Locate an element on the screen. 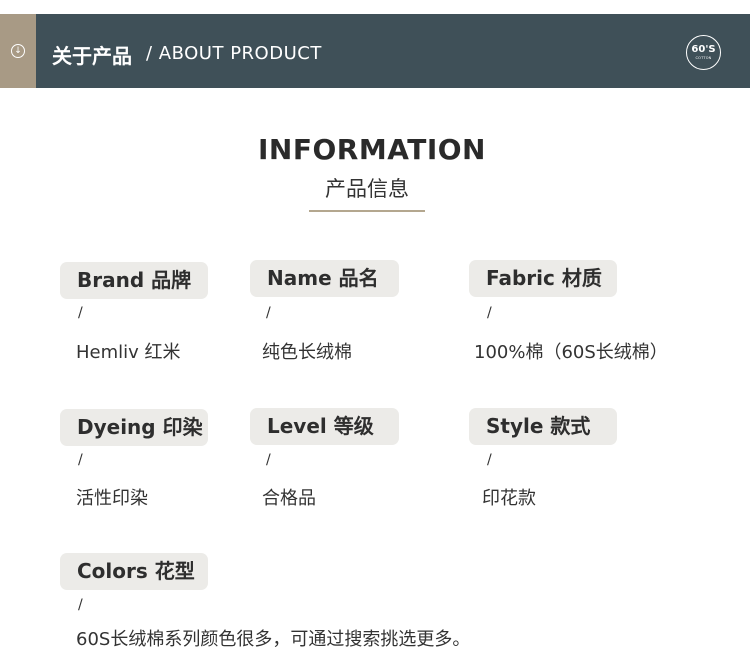 This screenshot has width=750, height=671. cotton-badge-icon: 60'S COTTON is located at coordinates (703, 52).